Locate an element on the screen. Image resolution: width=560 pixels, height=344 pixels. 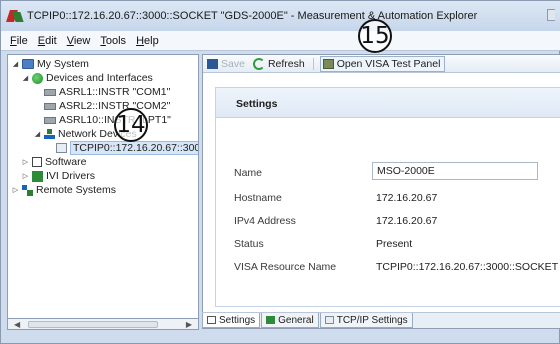
tree-horizontal-scrollbar: ◀ ▶ is located at coordinates (103, 324).